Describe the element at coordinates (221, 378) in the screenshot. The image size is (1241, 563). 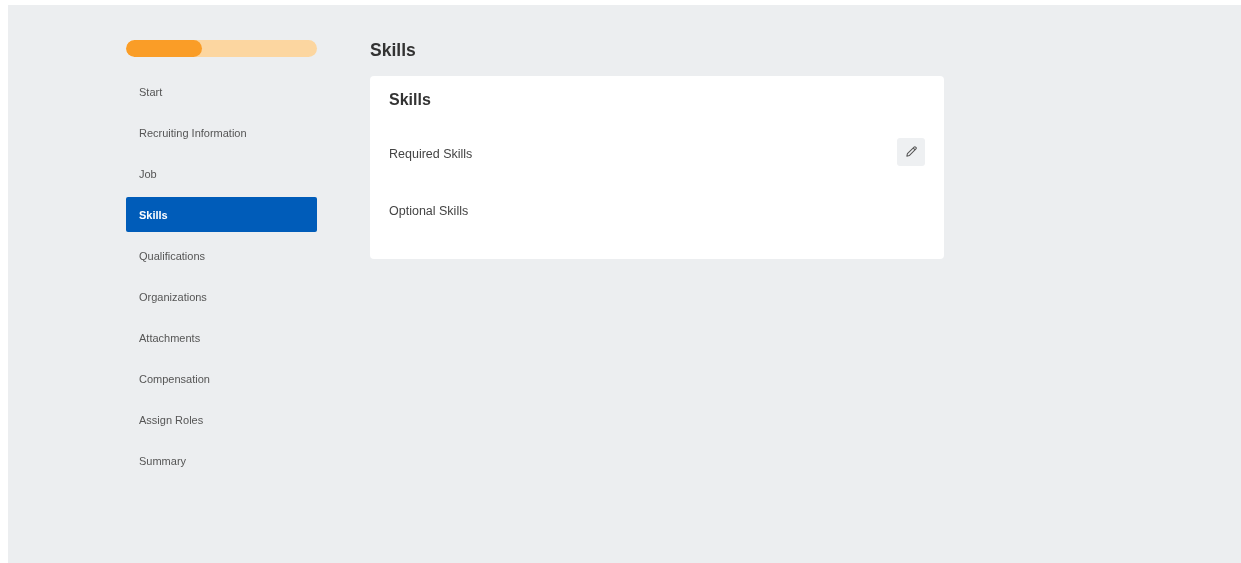
I see `sidebar-item: Compensation` at that location.